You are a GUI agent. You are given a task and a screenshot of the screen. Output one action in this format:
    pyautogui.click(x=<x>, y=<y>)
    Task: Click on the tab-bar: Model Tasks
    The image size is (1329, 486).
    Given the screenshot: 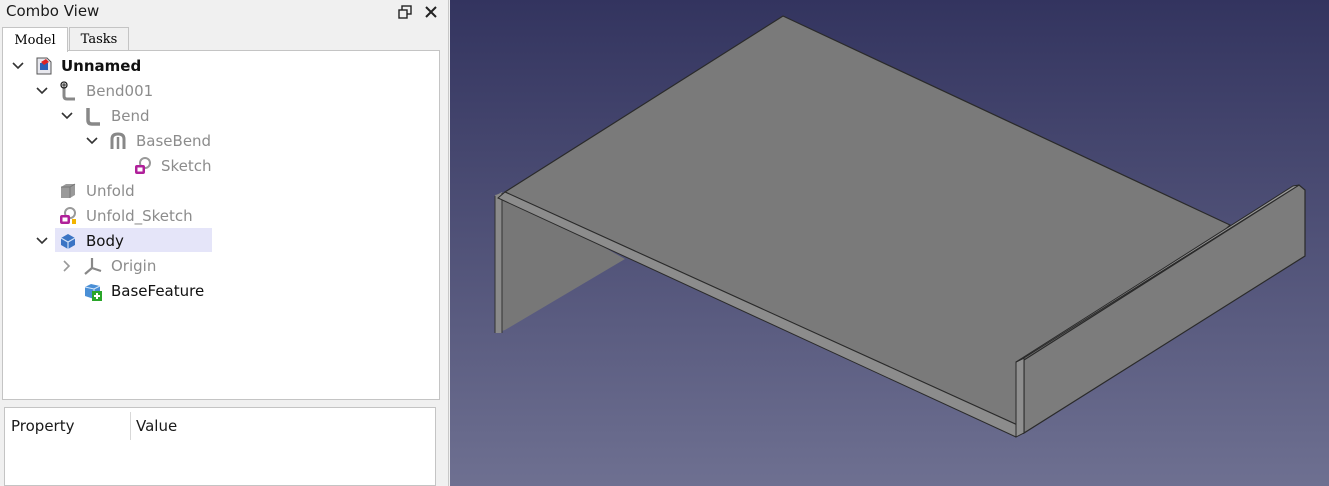 What is the action you would take?
    pyautogui.click(x=224, y=39)
    